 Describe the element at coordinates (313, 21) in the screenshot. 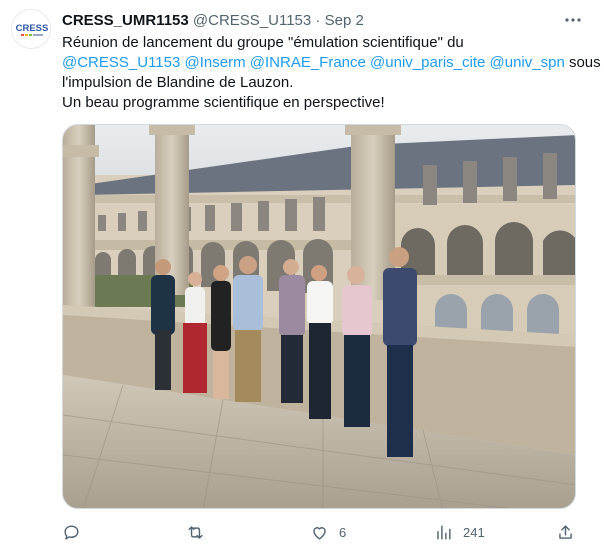

I see `tweet-header: CRESS_UMR1153 @CRESS_U1153 · Sep 2` at that location.